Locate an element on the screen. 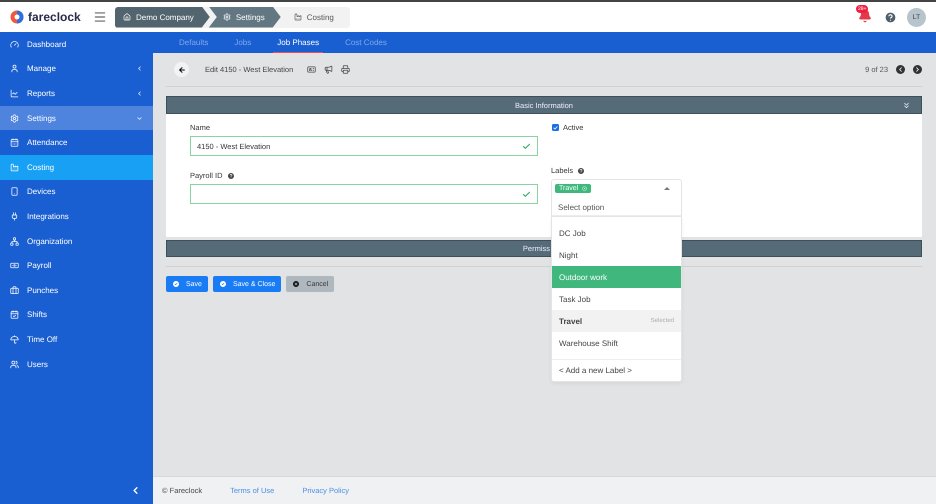 The height and width of the screenshot is (504, 936). plug-icon is located at coordinates (14, 216).